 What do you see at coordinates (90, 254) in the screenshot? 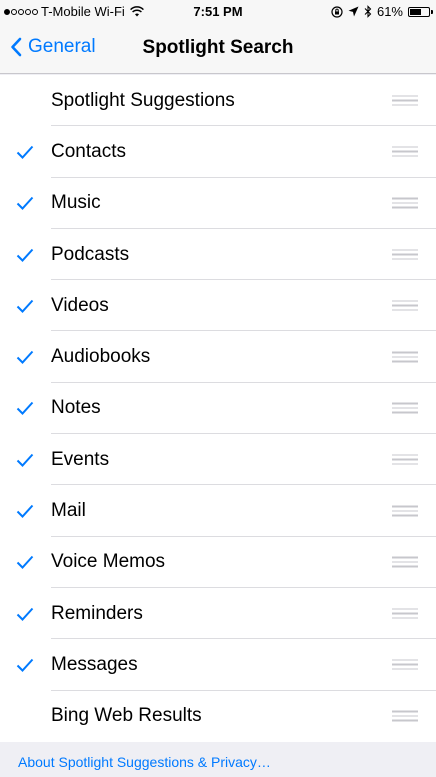
I see `list-item-label: Podcasts` at bounding box center [90, 254].